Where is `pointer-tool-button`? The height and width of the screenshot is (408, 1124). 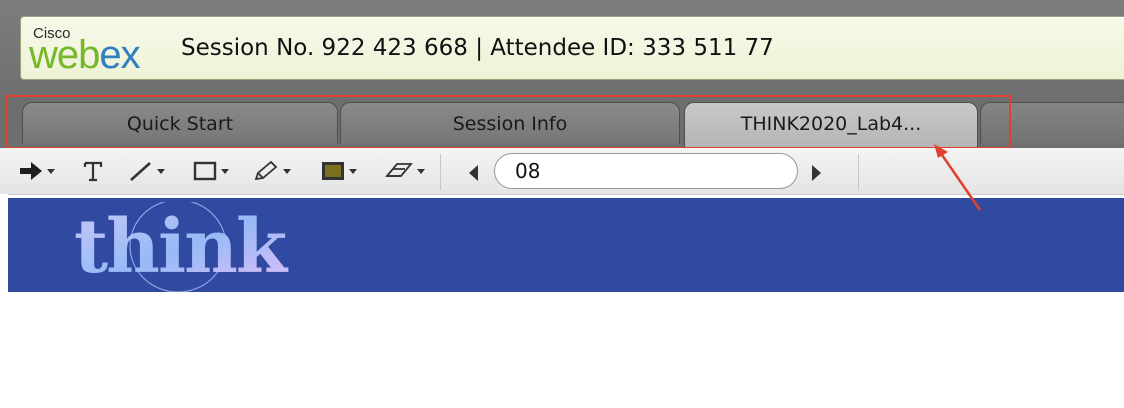 pointer-tool-button is located at coordinates (36, 171).